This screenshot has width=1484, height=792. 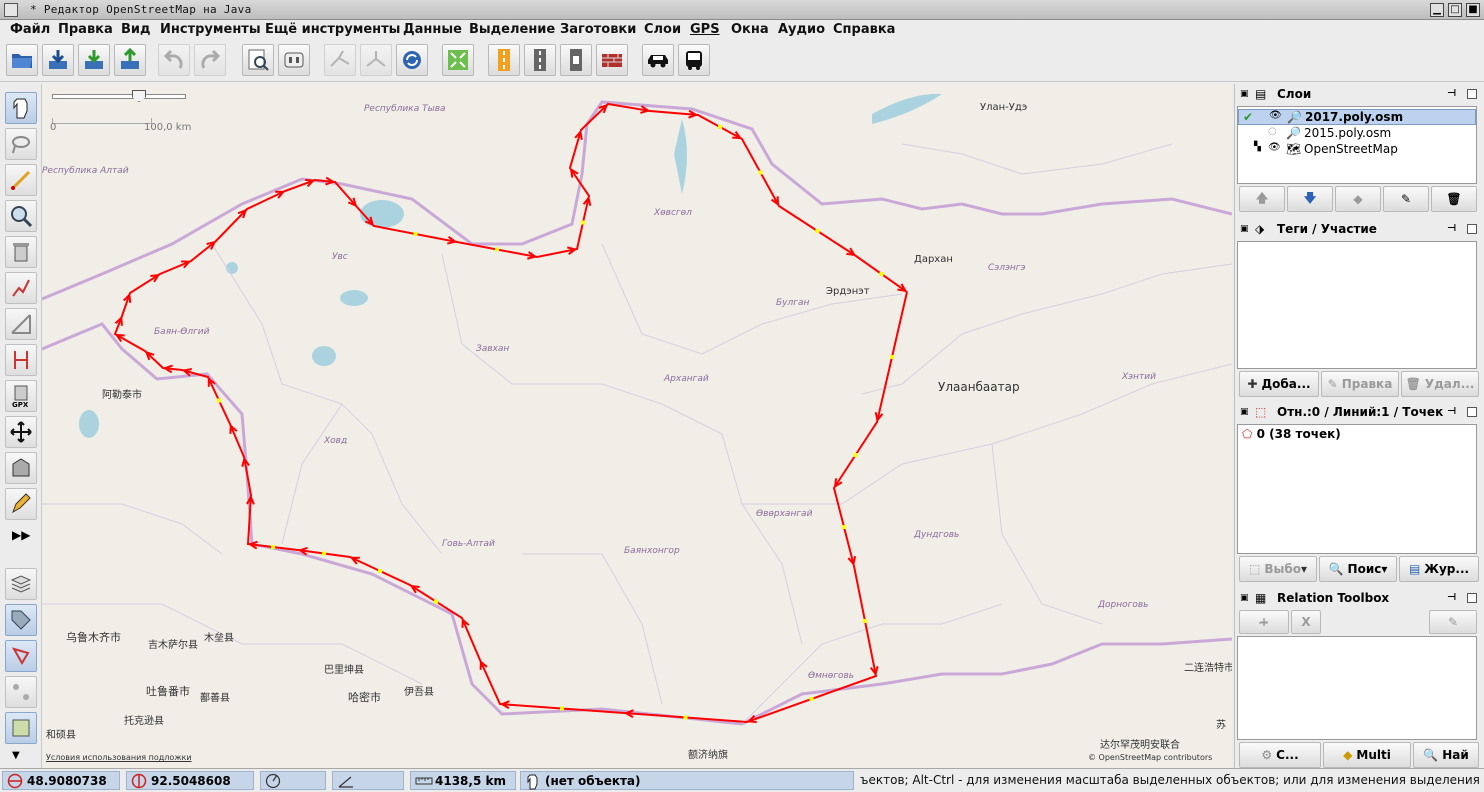 What do you see at coordinates (21, 468) in the screenshot?
I see `building-tool-icon` at bounding box center [21, 468].